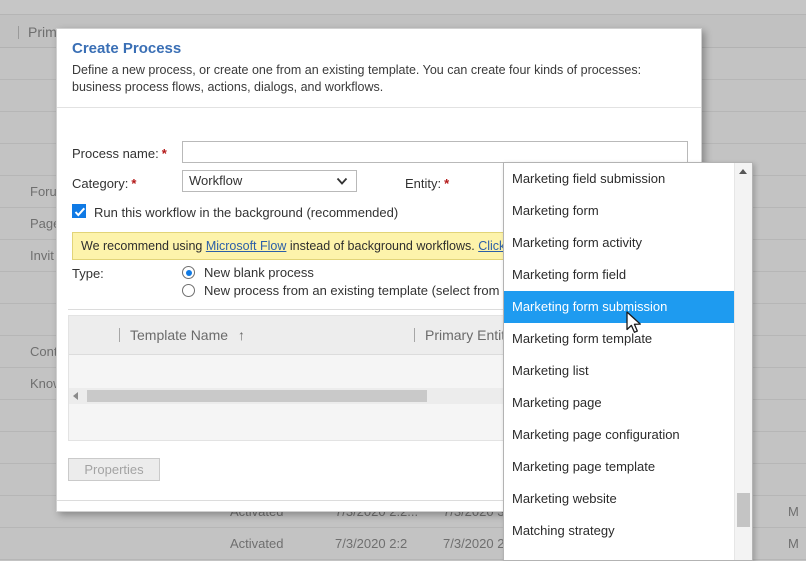 The image size is (806, 561). What do you see at coordinates (88, 273) in the screenshot?
I see `type-label: Type:` at bounding box center [88, 273].